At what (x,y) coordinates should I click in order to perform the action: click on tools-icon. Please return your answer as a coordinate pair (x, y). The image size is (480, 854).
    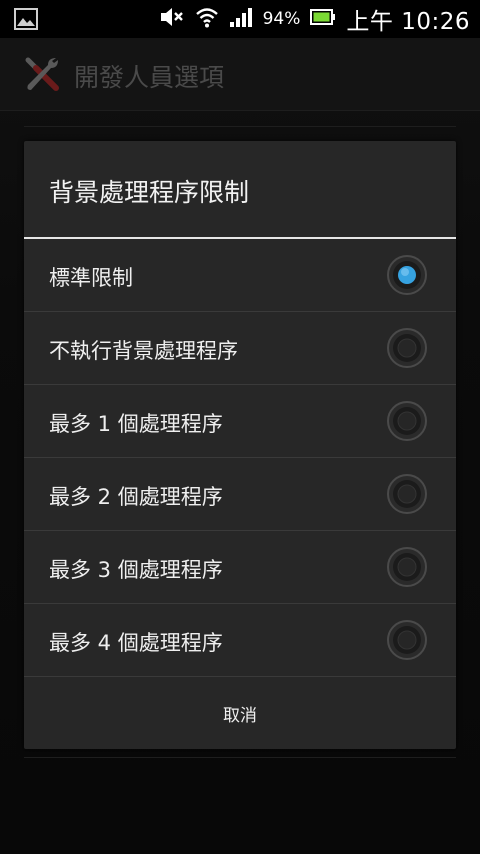
    Looking at the image, I should click on (42, 76).